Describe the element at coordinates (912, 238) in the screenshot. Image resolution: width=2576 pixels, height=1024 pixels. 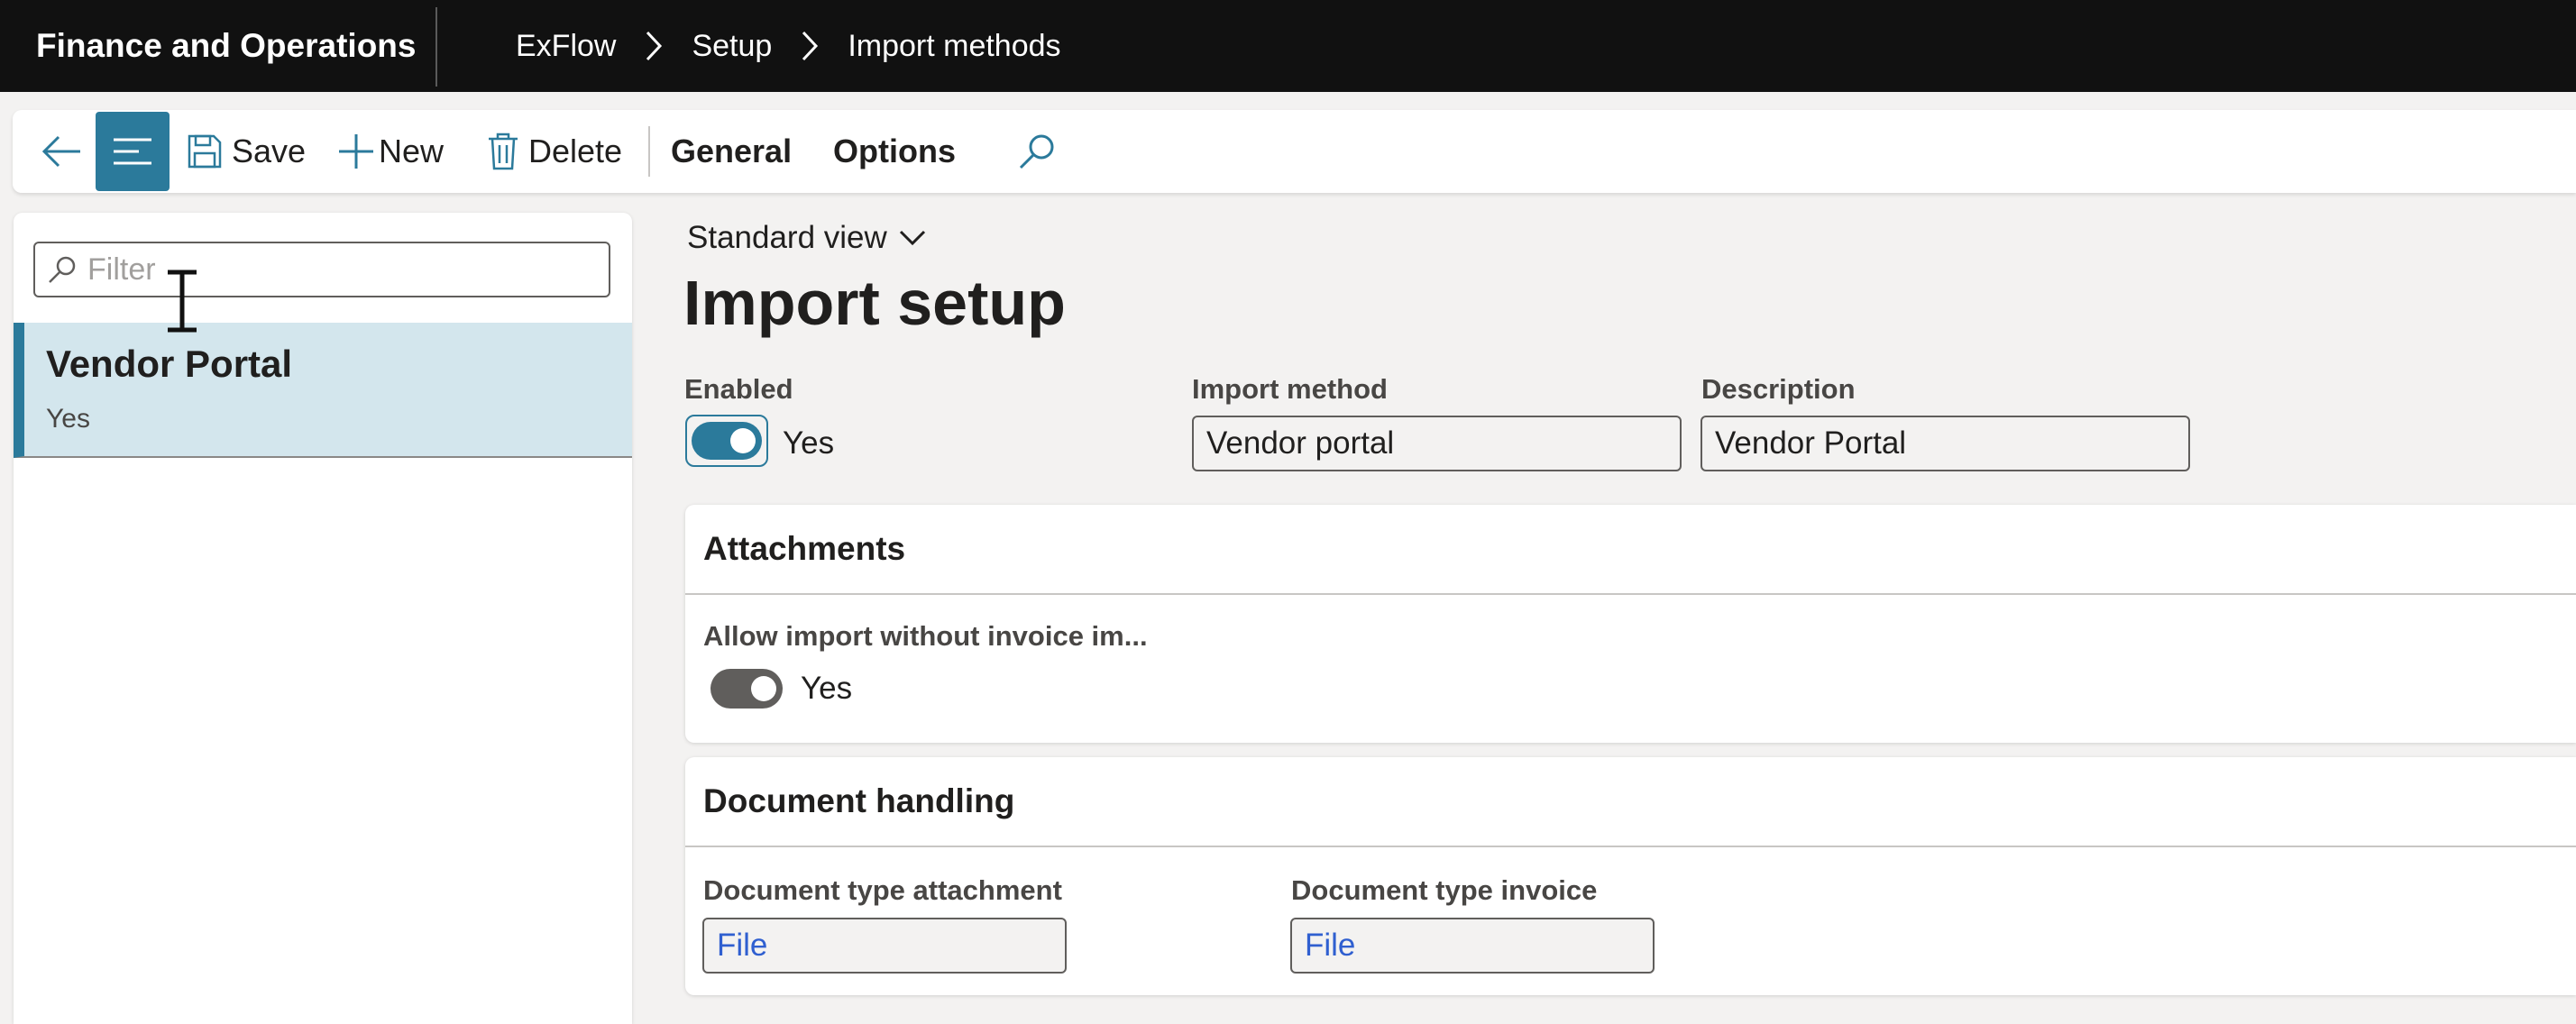
I see `chevron-down-icon` at that location.